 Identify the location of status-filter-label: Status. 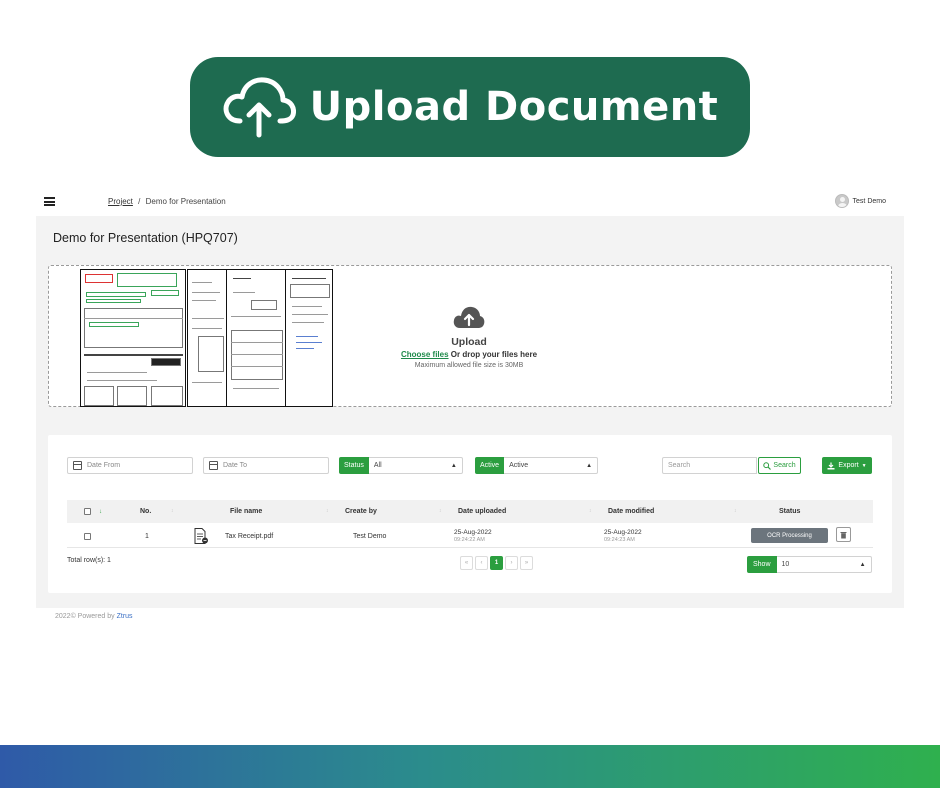
(354, 465).